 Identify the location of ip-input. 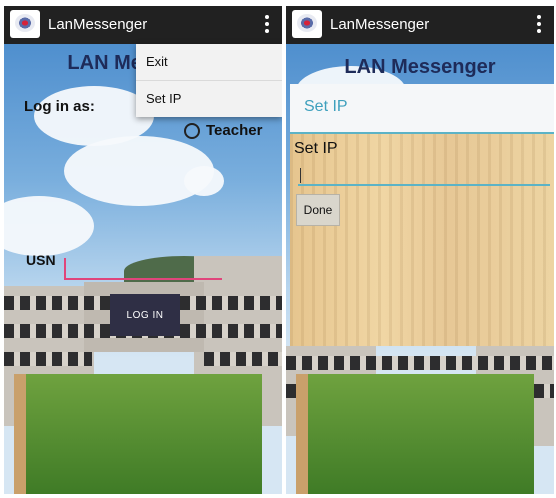
(424, 176).